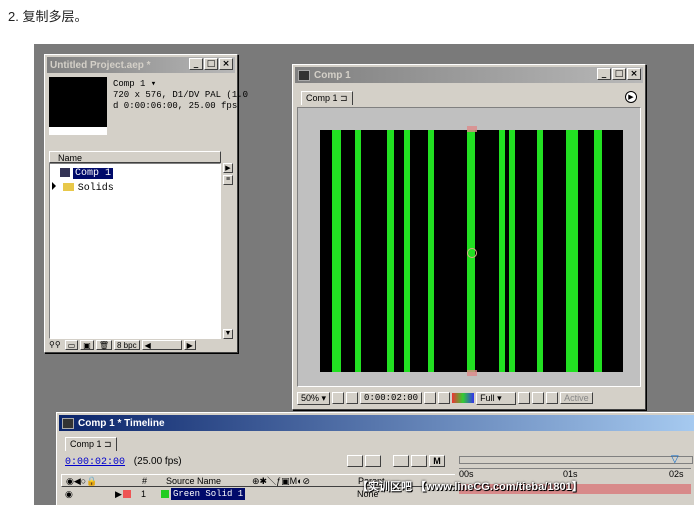 This screenshot has height=505, width=694. Describe the element at coordinates (65, 172) in the screenshot. I see `composition-icon` at that location.